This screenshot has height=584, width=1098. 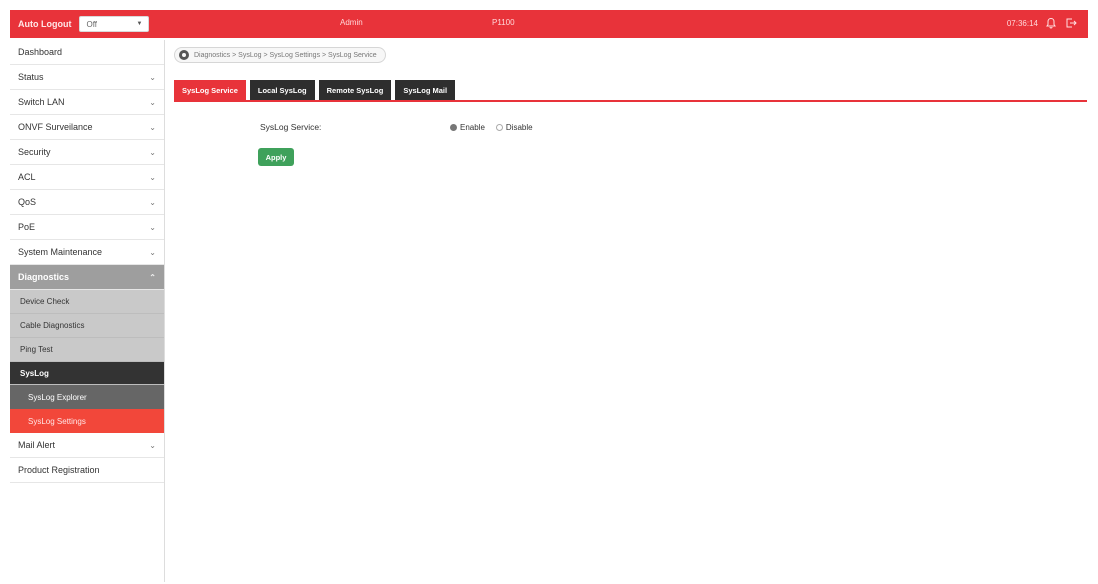 What do you see at coordinates (92, 24) in the screenshot?
I see `auto-logout-value: Off` at bounding box center [92, 24].